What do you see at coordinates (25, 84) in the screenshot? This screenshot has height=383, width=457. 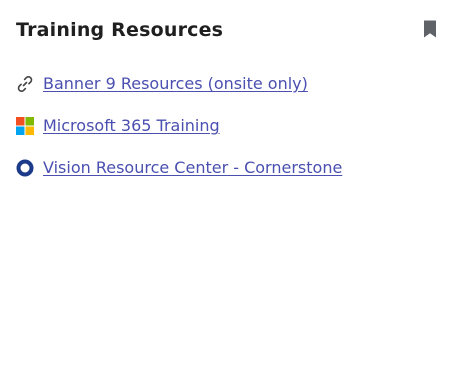 I see `link-icon` at bounding box center [25, 84].